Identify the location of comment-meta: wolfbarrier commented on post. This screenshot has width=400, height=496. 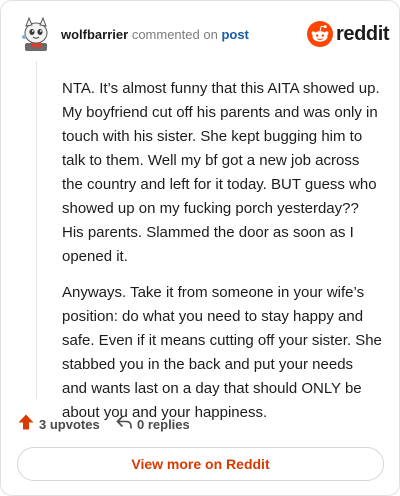
(155, 35).